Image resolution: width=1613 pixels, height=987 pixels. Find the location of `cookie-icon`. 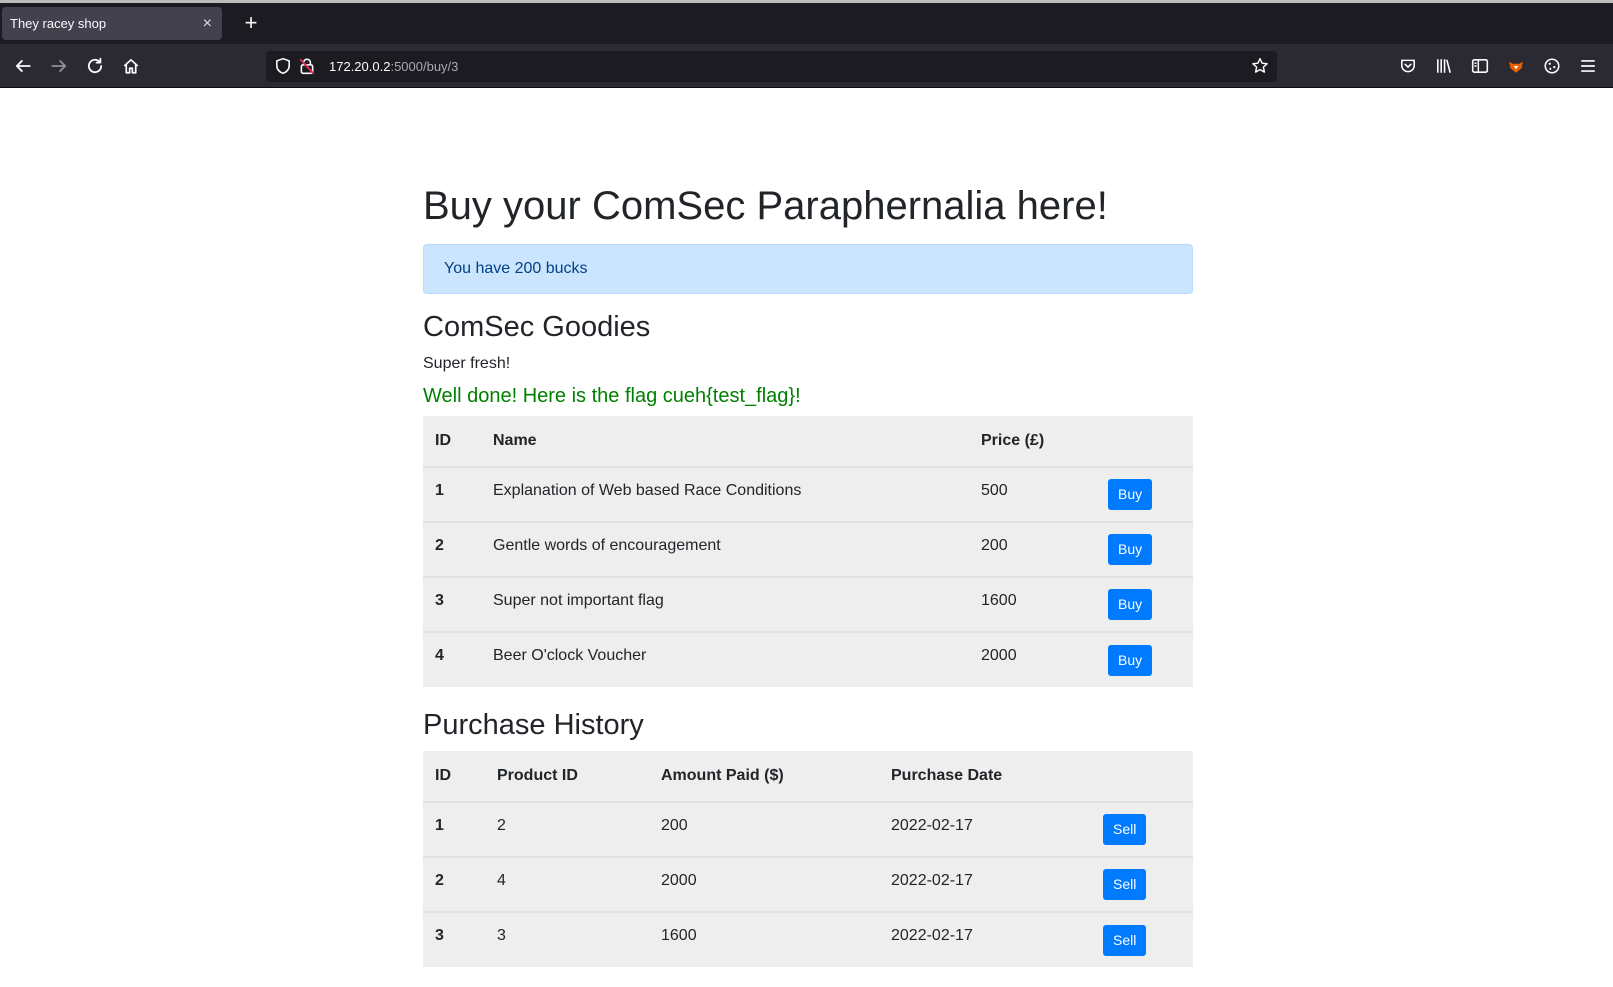

cookie-icon is located at coordinates (1552, 66).